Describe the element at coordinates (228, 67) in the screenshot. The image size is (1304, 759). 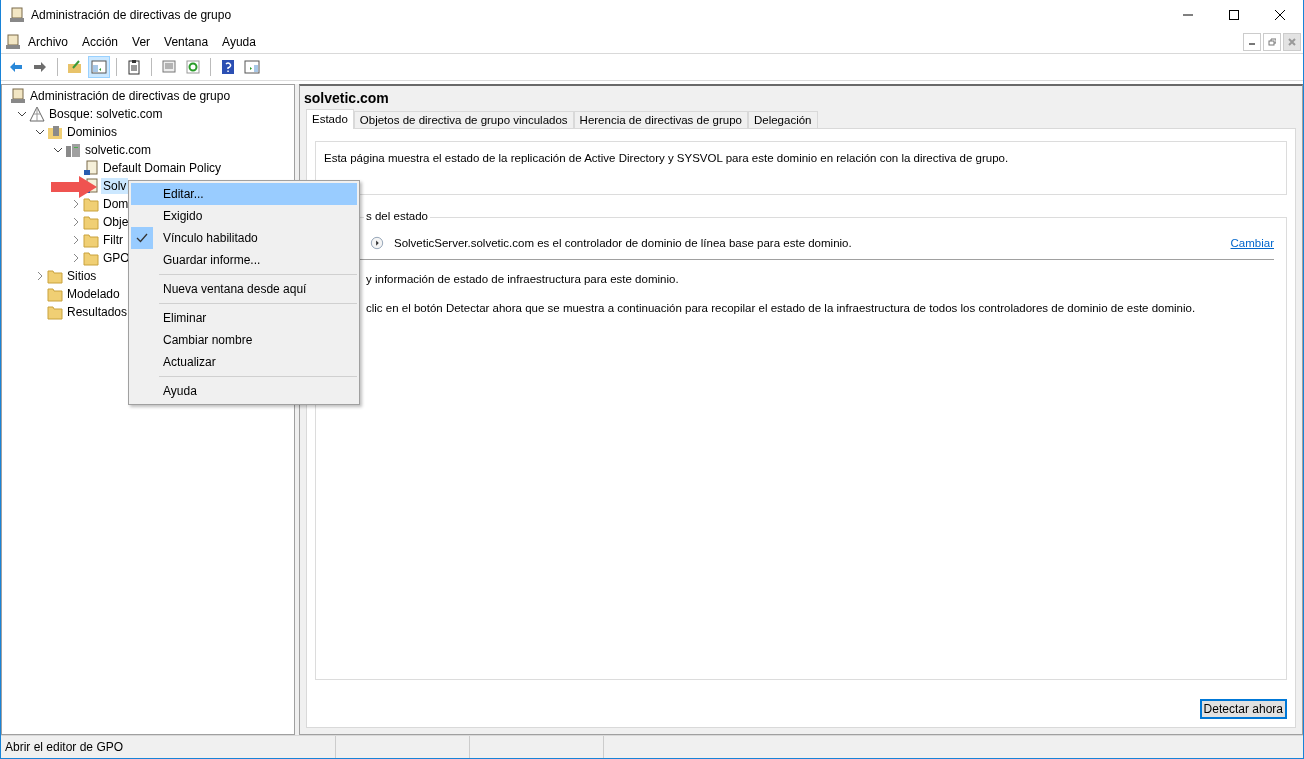
I see `help-icon` at that location.